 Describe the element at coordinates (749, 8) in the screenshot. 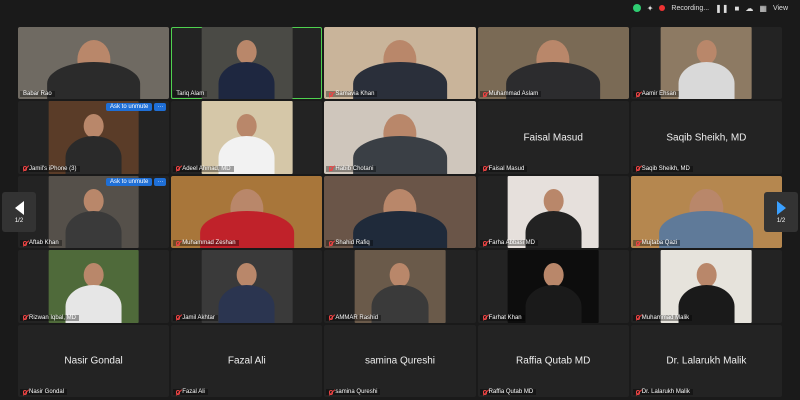

I see `cloud-icon: ☁` at that location.